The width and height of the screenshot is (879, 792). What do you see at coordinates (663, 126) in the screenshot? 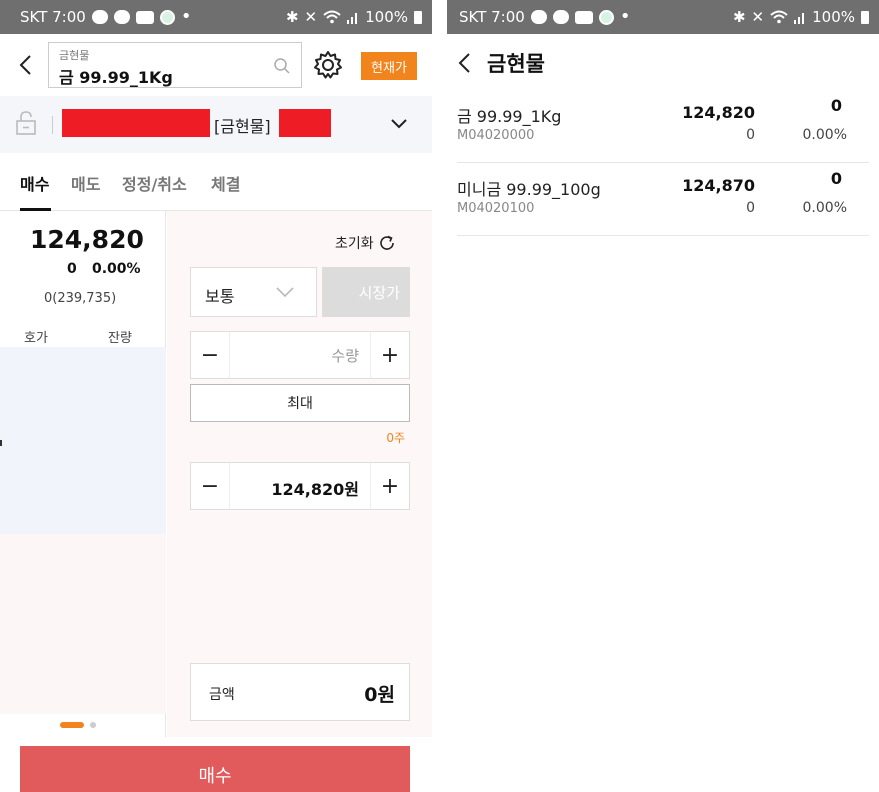
I see `list-item: 금 99.99_1Kg M04020000 124,820 0 0 0.00%` at bounding box center [663, 126].